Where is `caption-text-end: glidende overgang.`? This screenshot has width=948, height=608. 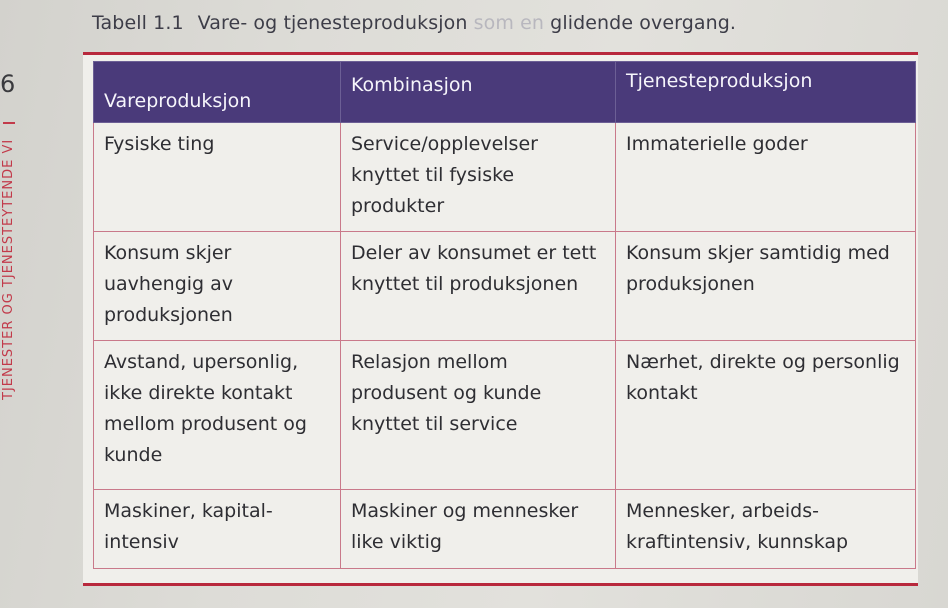
caption-text-end: glidende overgang. is located at coordinates (643, 23).